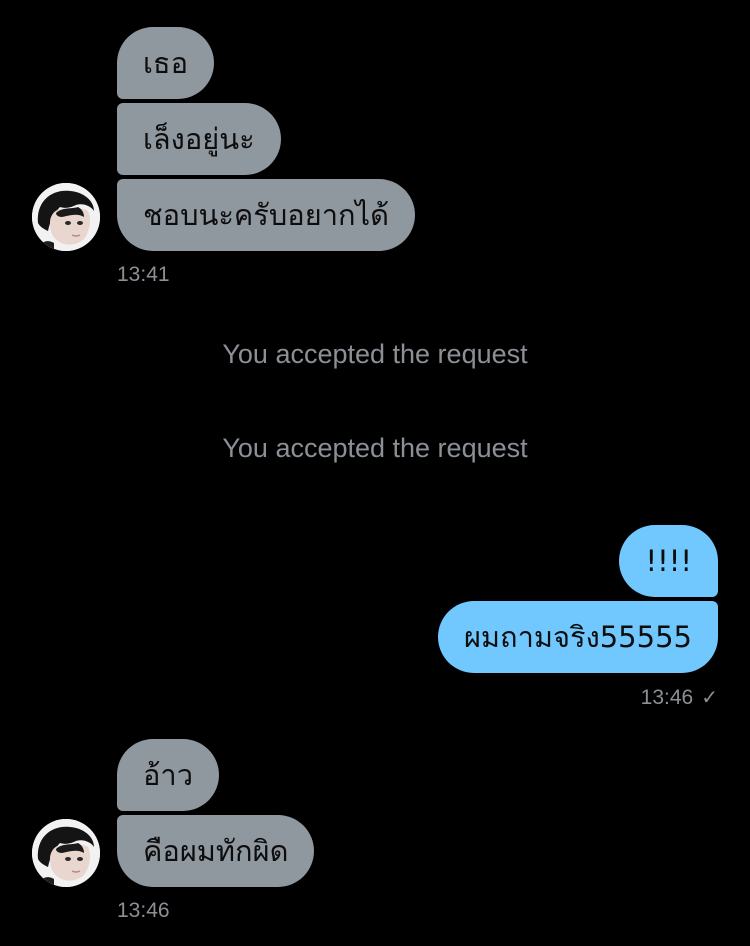  I want to click on message-text: เธอ, so click(166, 63).